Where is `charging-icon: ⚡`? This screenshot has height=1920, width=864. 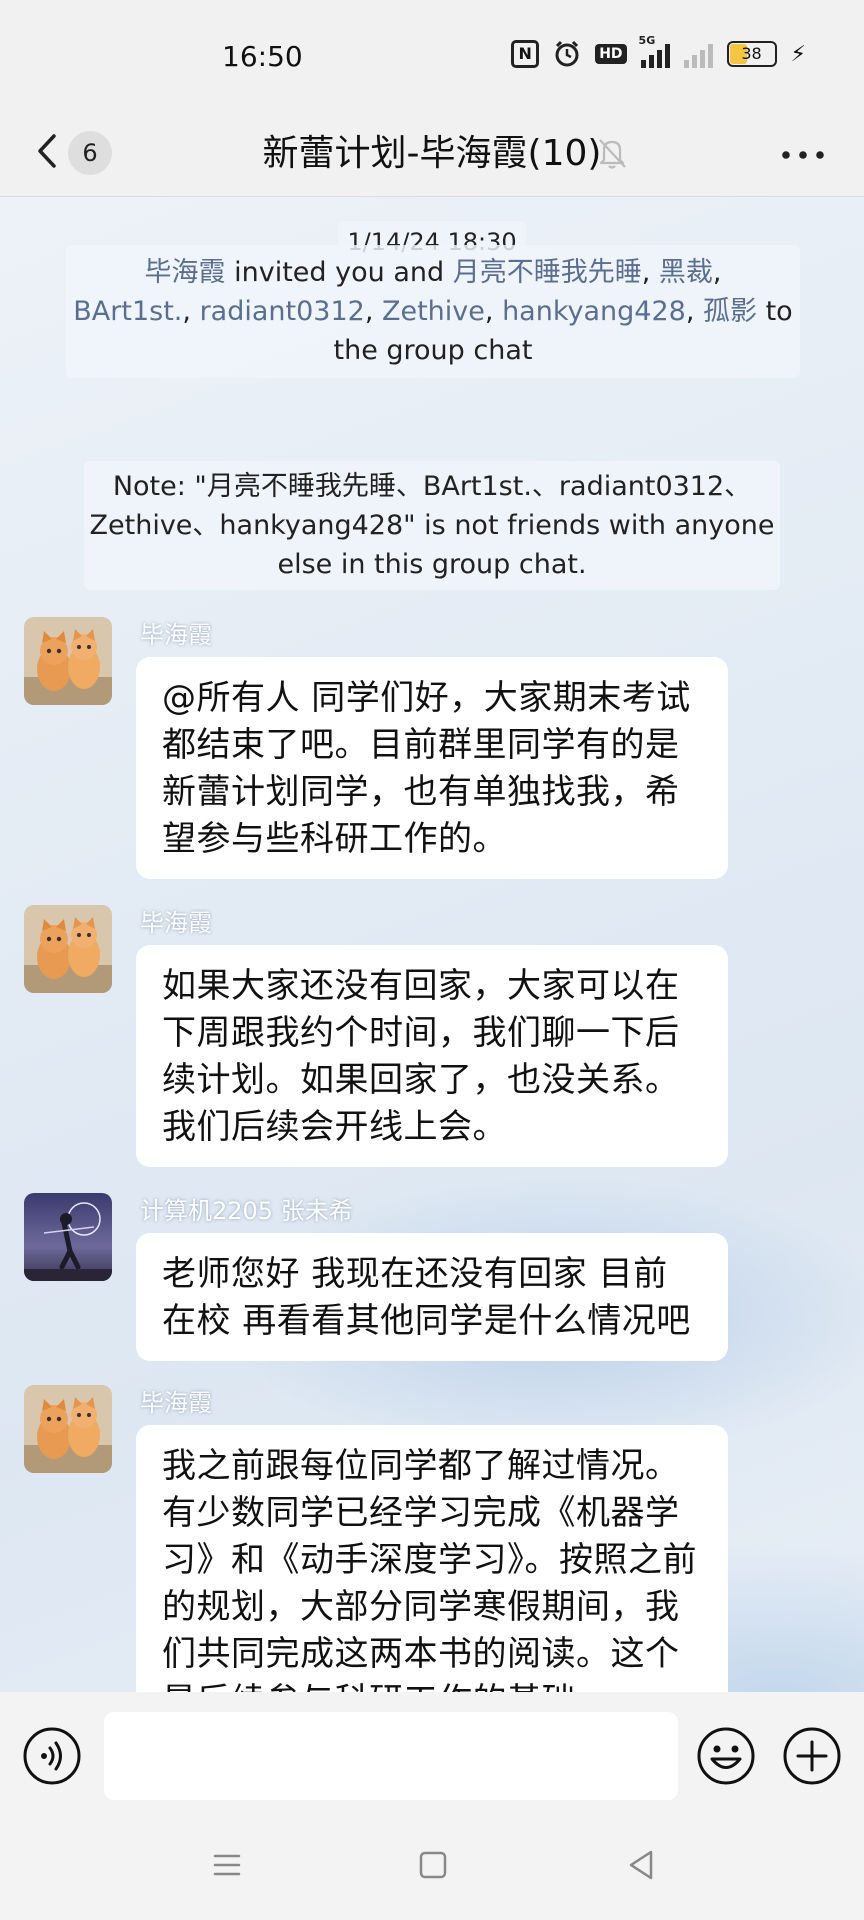 charging-icon: ⚡ is located at coordinates (798, 54).